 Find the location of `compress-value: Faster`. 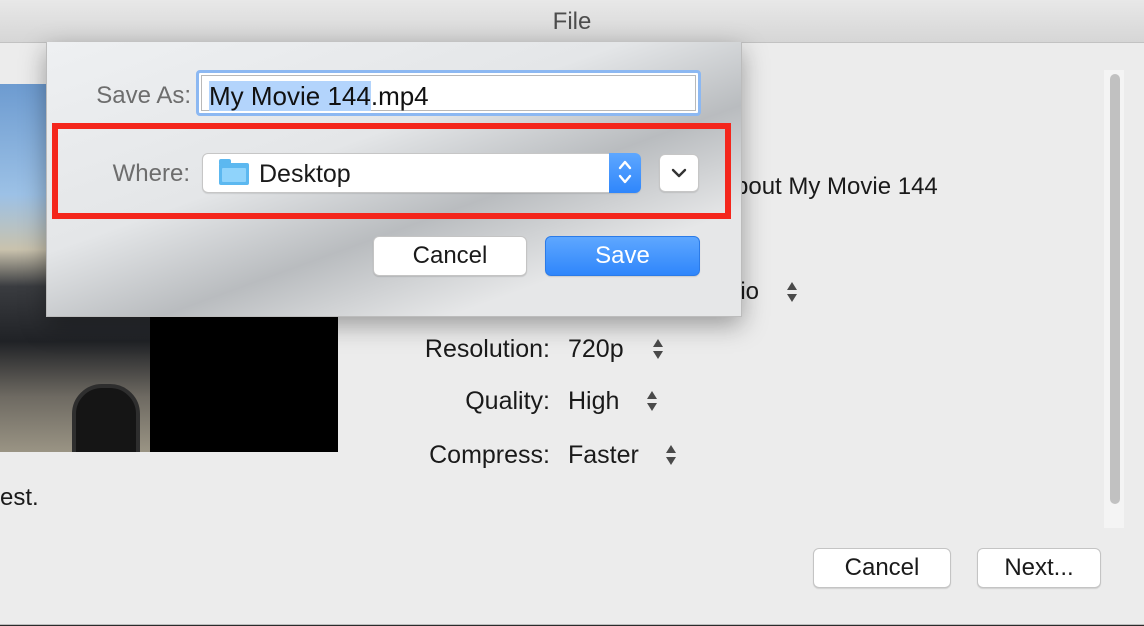

compress-value: Faster is located at coordinates (603, 455).